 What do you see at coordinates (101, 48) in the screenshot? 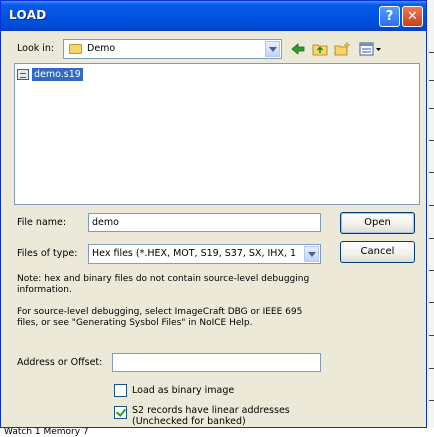
I see `look-in-value: Demo` at bounding box center [101, 48].